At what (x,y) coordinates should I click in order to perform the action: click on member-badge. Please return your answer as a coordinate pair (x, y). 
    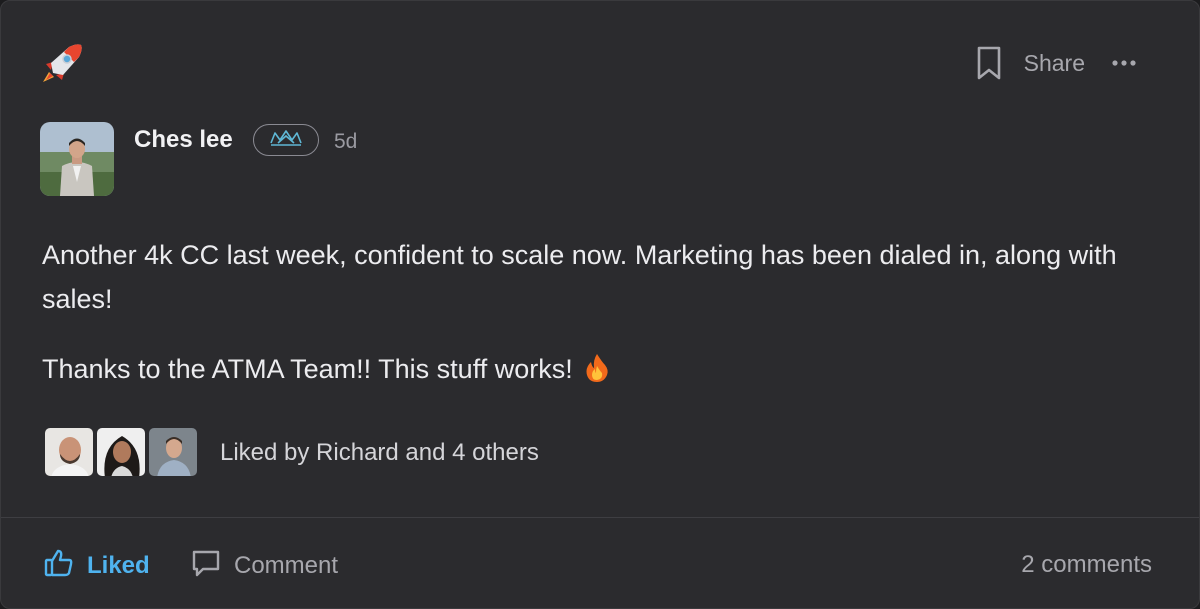
    Looking at the image, I should click on (286, 140).